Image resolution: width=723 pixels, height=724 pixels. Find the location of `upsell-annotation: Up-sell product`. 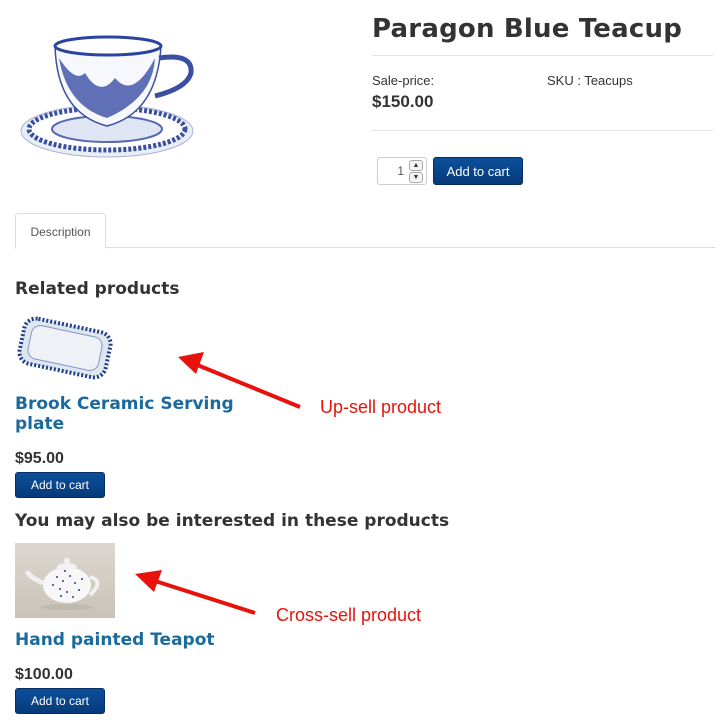

upsell-annotation: Up-sell product is located at coordinates (381, 407).